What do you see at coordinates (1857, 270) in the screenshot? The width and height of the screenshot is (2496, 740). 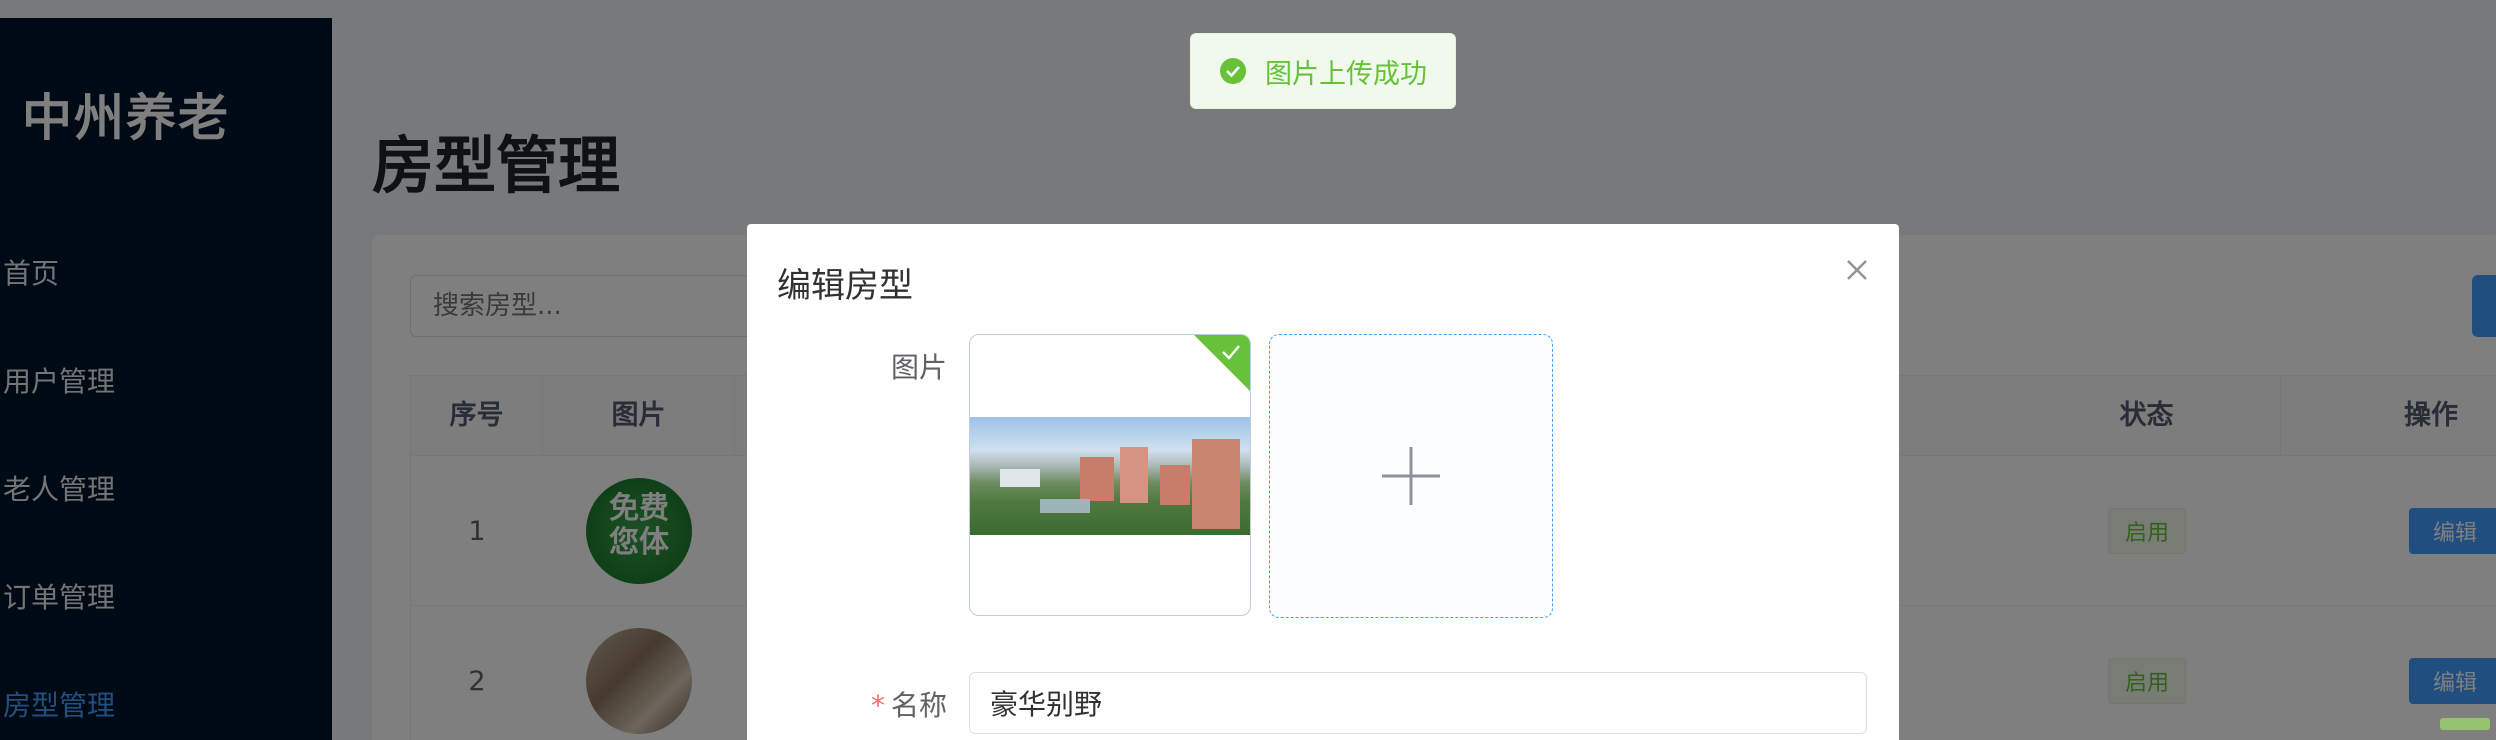 I see `close-icon` at bounding box center [1857, 270].